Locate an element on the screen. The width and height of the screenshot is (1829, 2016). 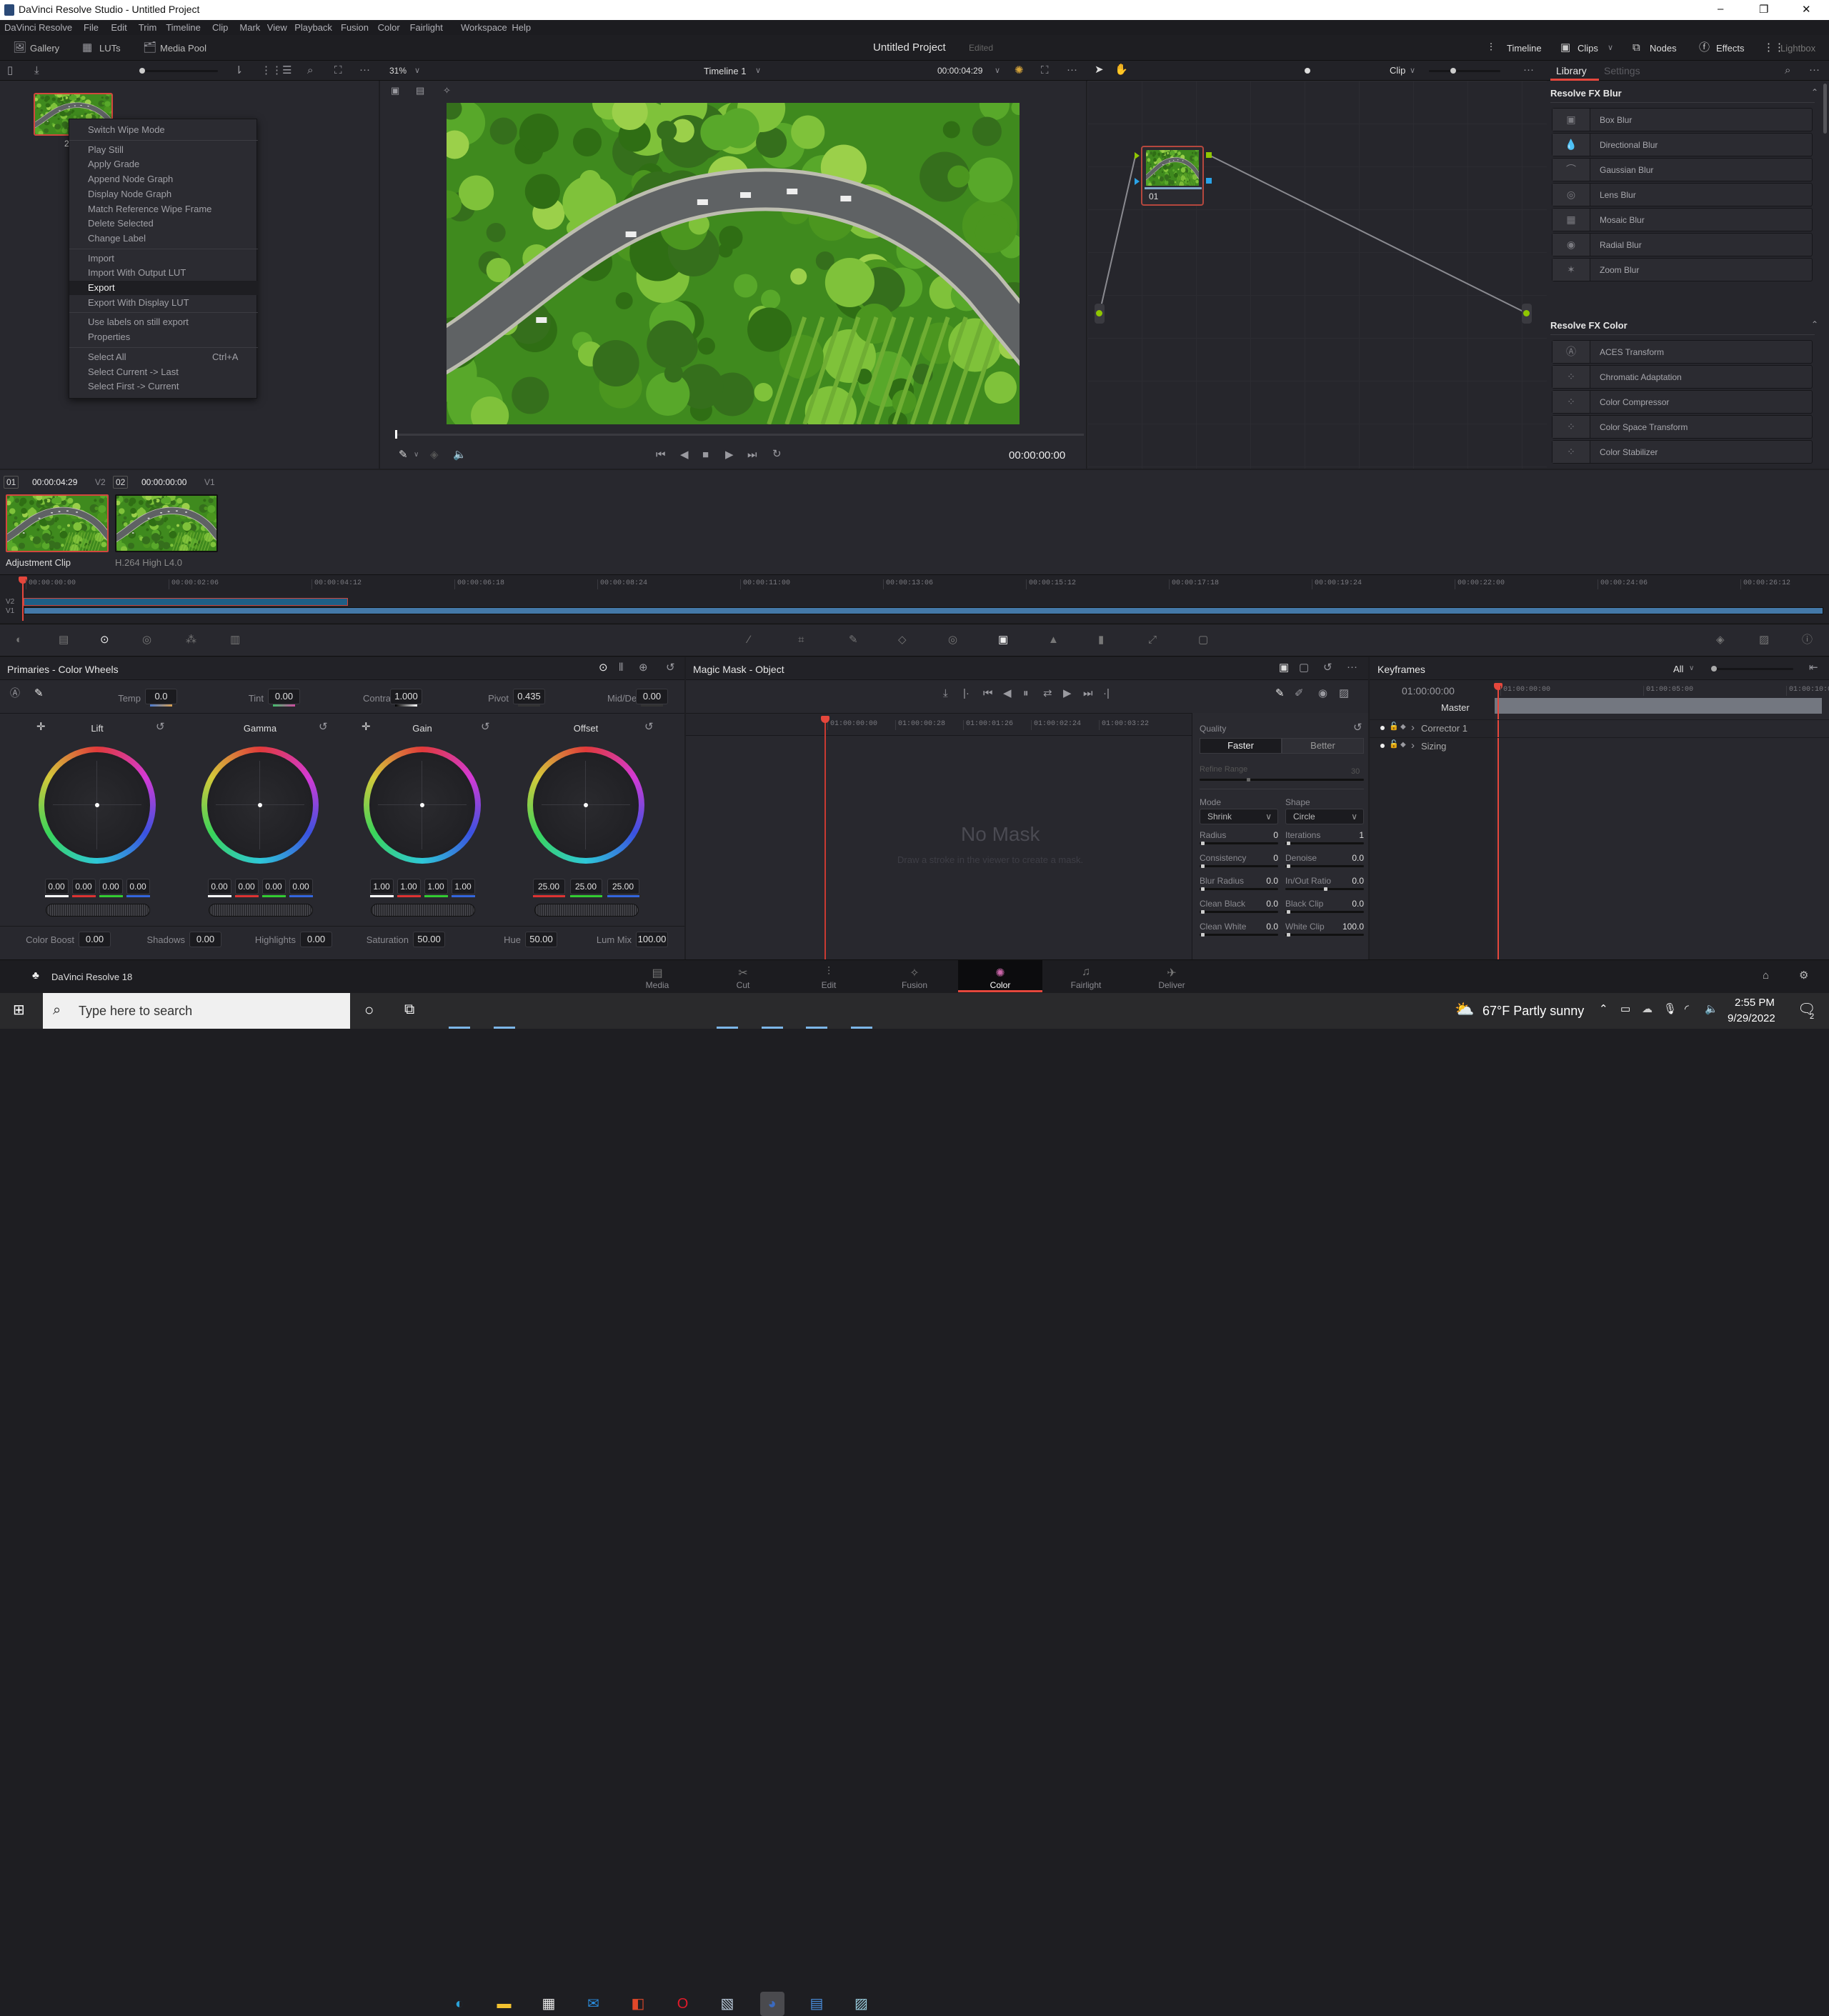
object-mask-icon: ▣ is located at coordinates (1284, 667).